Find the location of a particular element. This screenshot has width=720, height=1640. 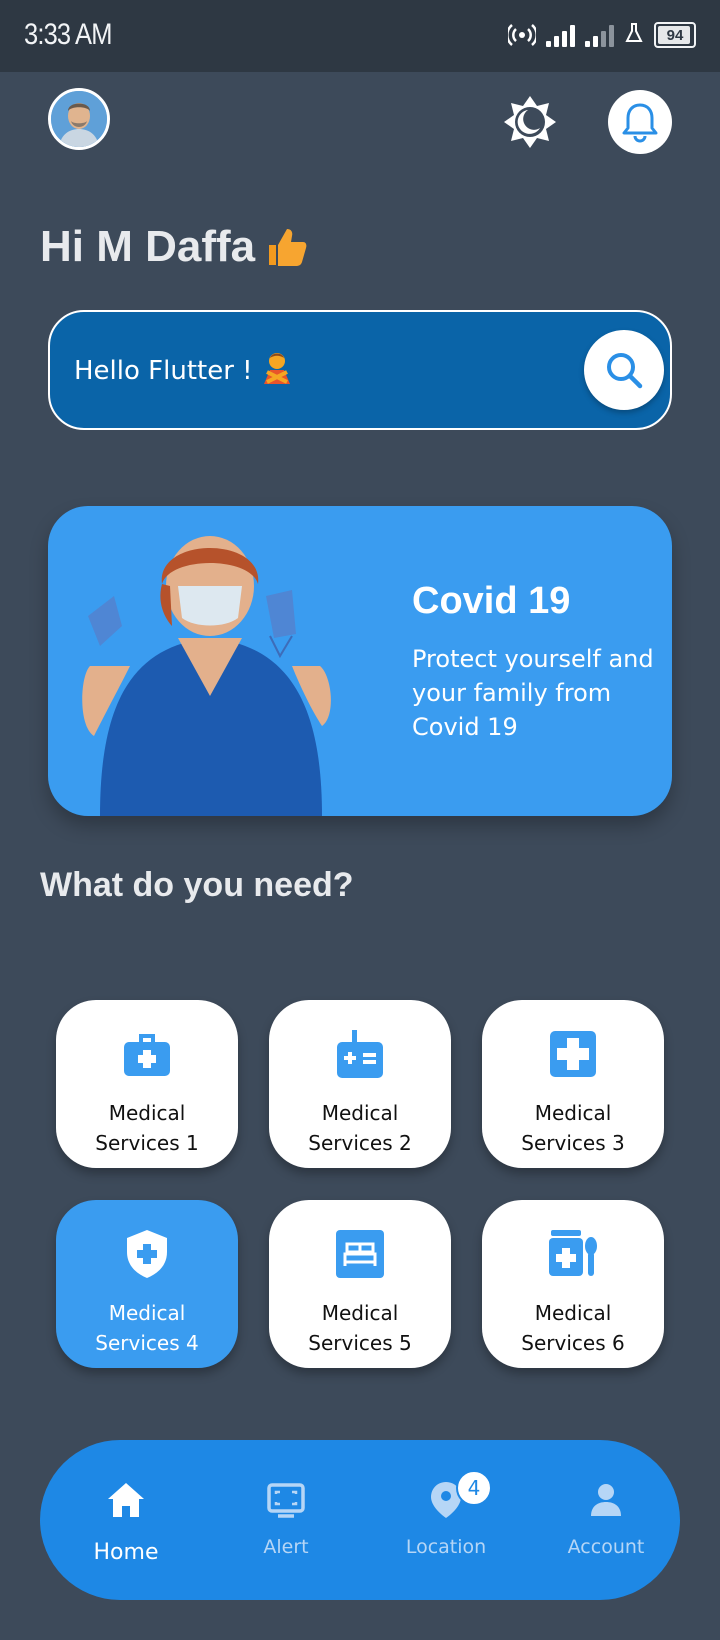

home-icon is located at coordinates (126, 1500).